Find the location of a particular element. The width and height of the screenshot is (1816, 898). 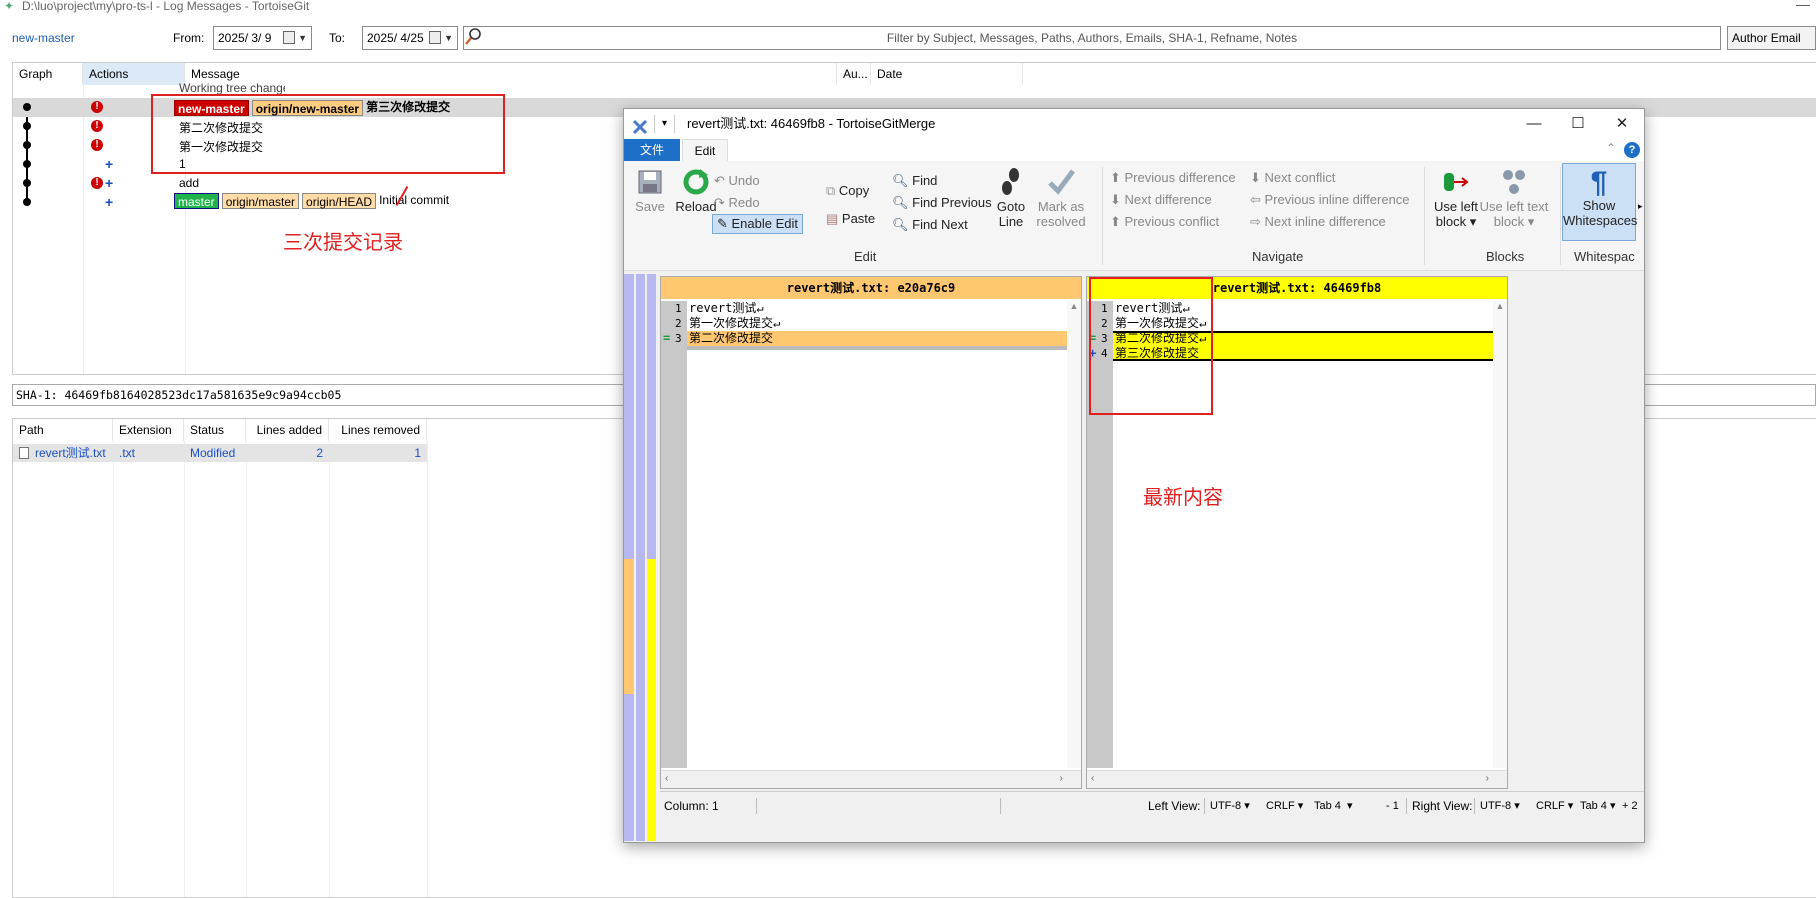

col-extension: Extension is located at coordinates (148, 430).